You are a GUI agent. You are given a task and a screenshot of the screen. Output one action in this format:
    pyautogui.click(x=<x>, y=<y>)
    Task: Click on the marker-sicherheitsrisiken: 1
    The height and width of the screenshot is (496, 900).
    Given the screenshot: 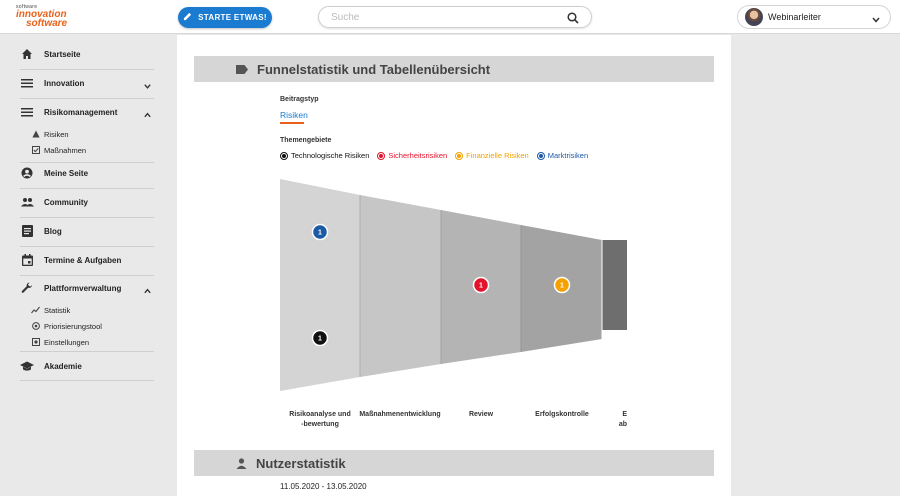 What is the action you would take?
    pyautogui.click(x=481, y=285)
    